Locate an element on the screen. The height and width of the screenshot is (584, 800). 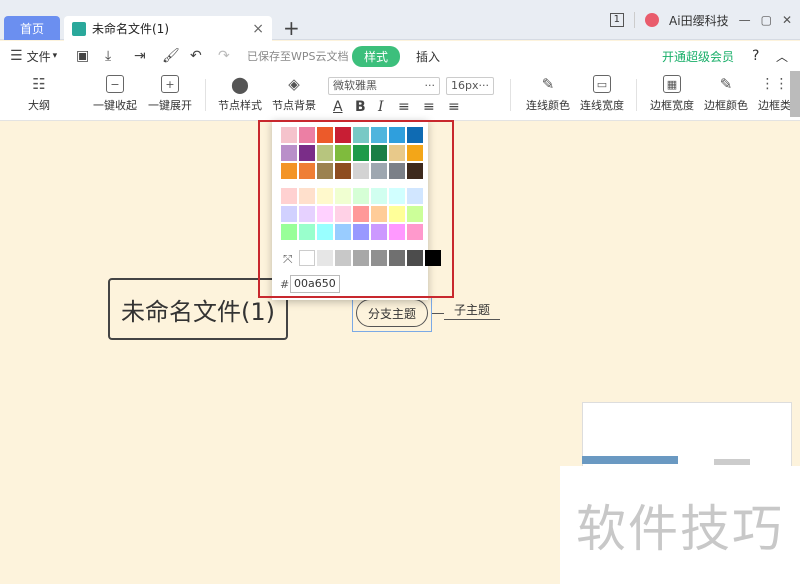
node-style-button: ⬤ 节点样式 is located at coordinates (240, 94).